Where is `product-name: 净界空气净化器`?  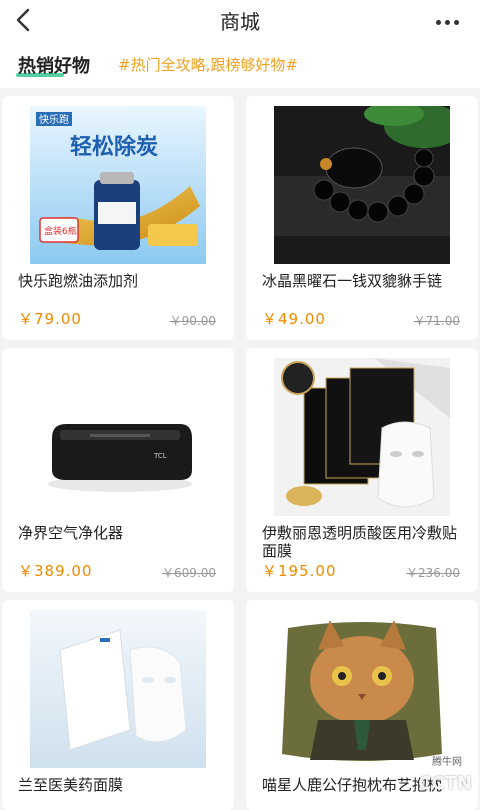
product-name: 净界空气净化器 is located at coordinates (120, 533).